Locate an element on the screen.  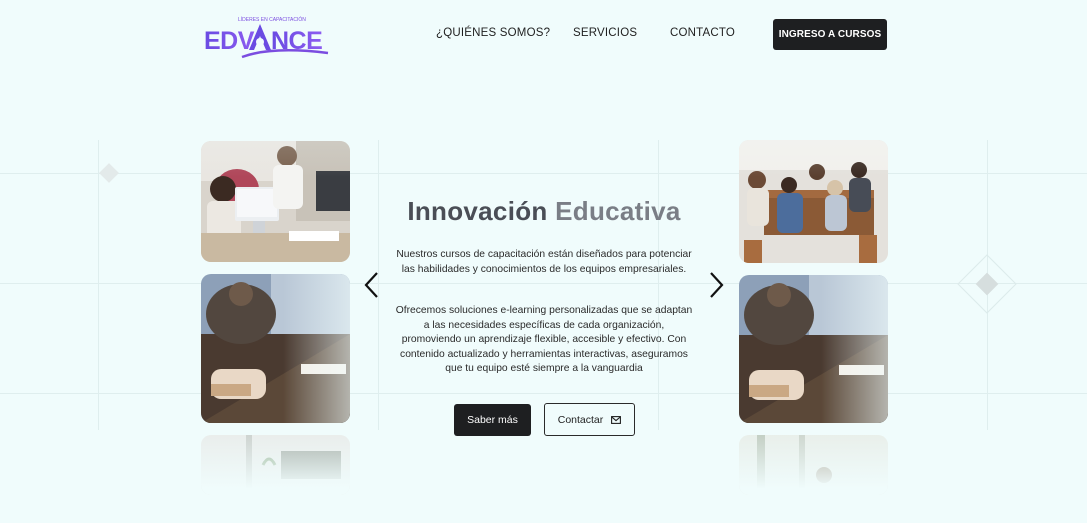
hero-title-main: Innovación is located at coordinates (477, 211).